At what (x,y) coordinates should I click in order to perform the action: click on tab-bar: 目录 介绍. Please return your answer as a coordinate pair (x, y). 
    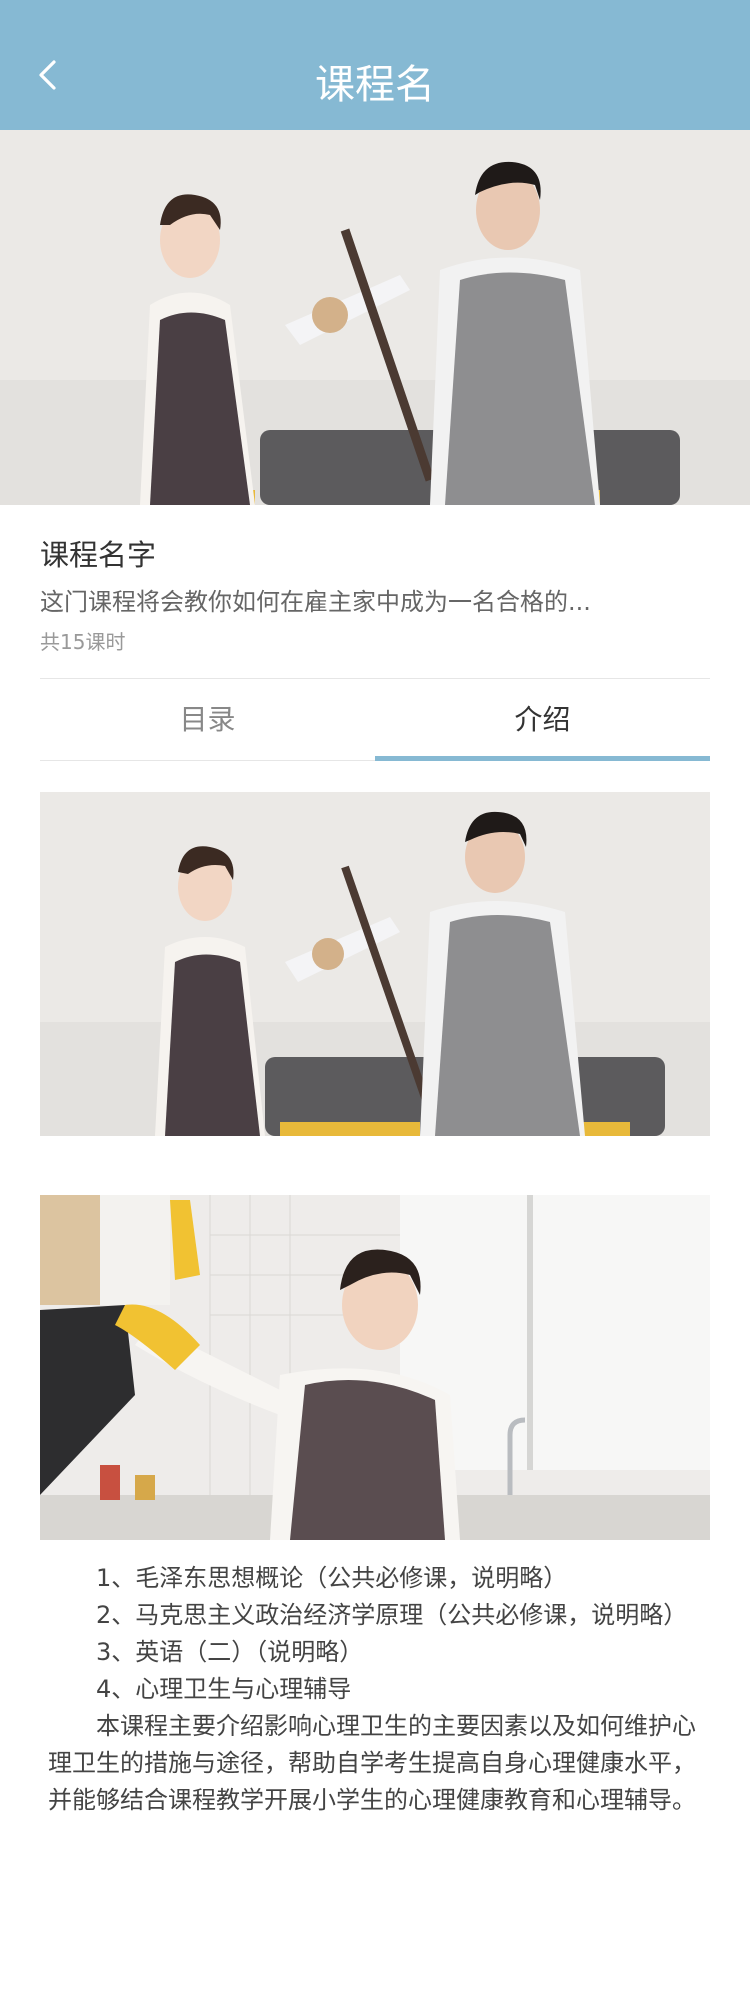
    Looking at the image, I should click on (375, 720).